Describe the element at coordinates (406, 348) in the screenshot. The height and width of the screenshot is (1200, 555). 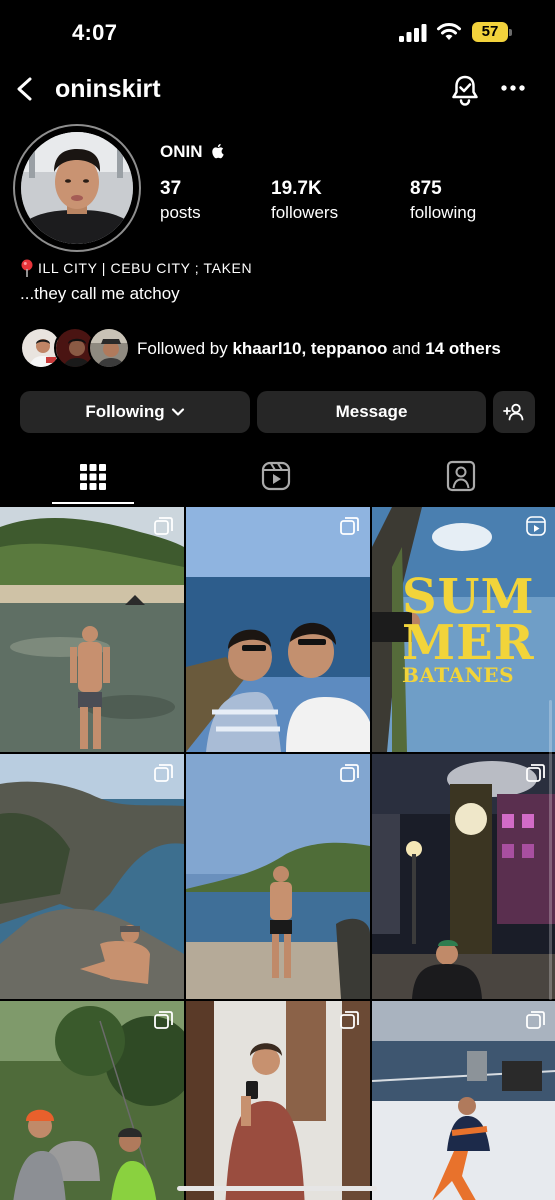
I see `followed-by-connector: and` at that location.